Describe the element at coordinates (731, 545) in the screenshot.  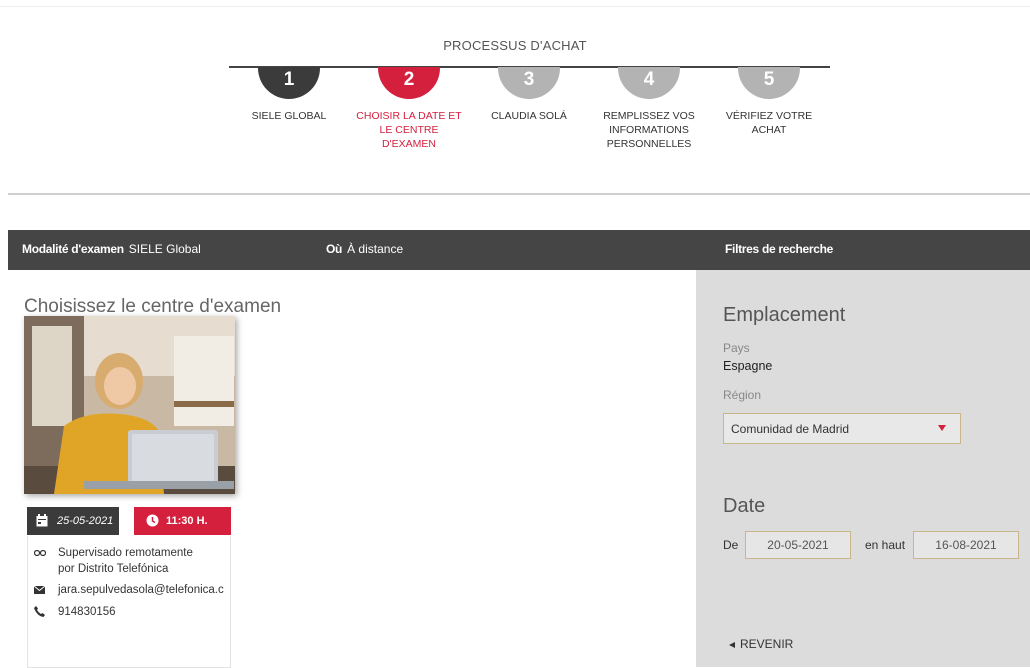
I see `from-label: De` at that location.